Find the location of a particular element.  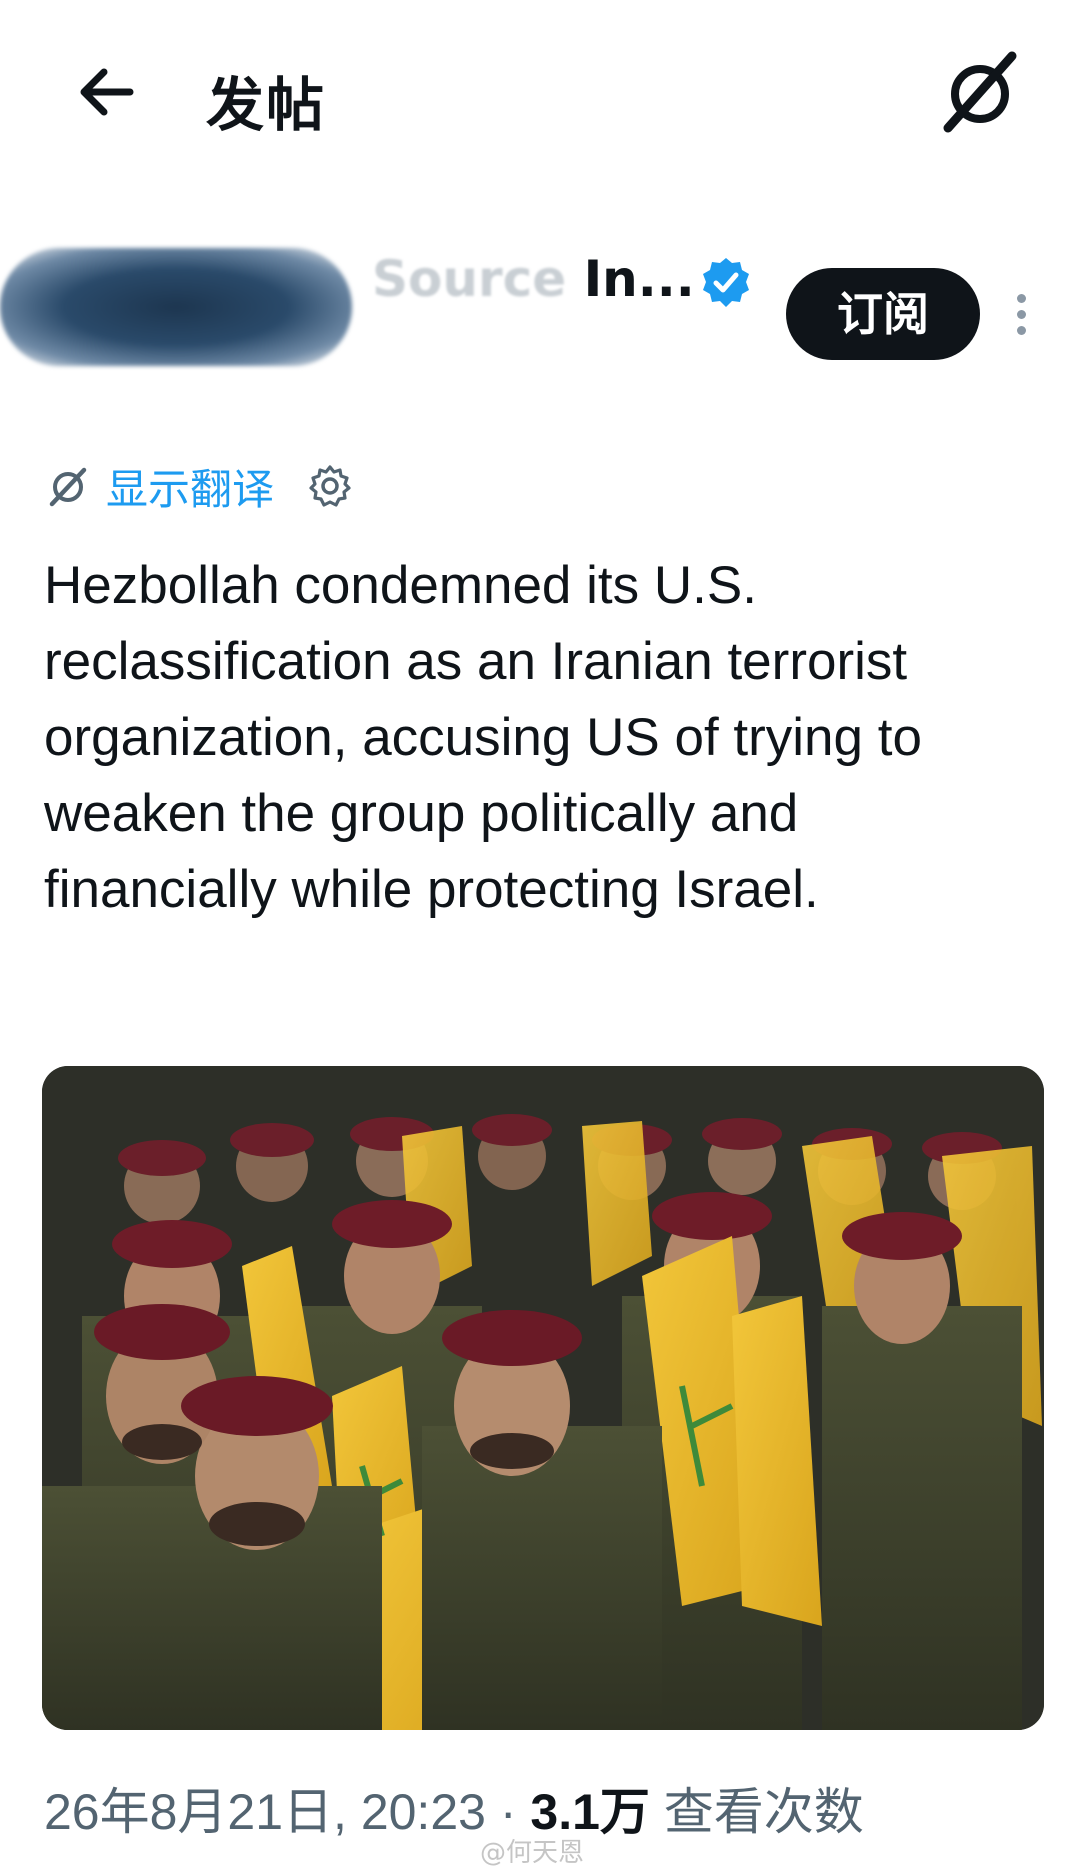

timestamp: 26年8月21日, 20:23 is located at coordinates (265, 1812).